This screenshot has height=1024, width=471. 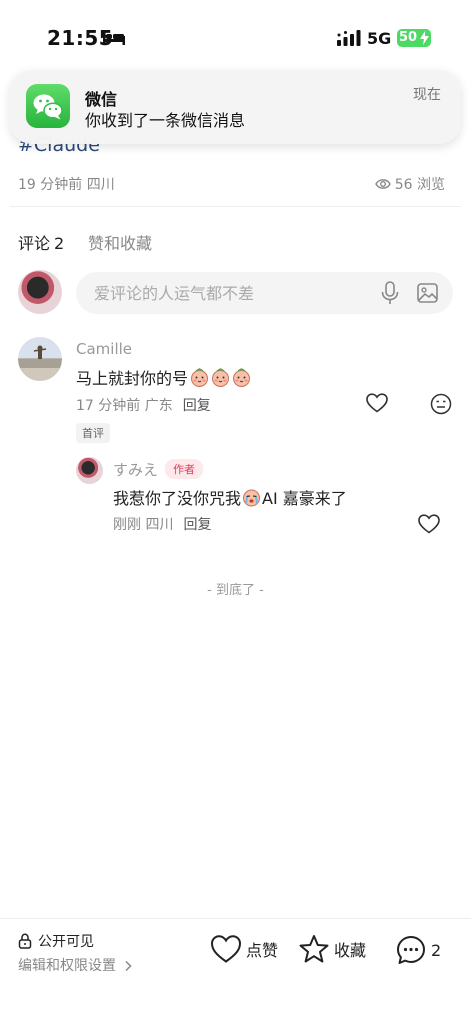 What do you see at coordinates (441, 404) in the screenshot?
I see `neutral-face-icon` at bounding box center [441, 404].